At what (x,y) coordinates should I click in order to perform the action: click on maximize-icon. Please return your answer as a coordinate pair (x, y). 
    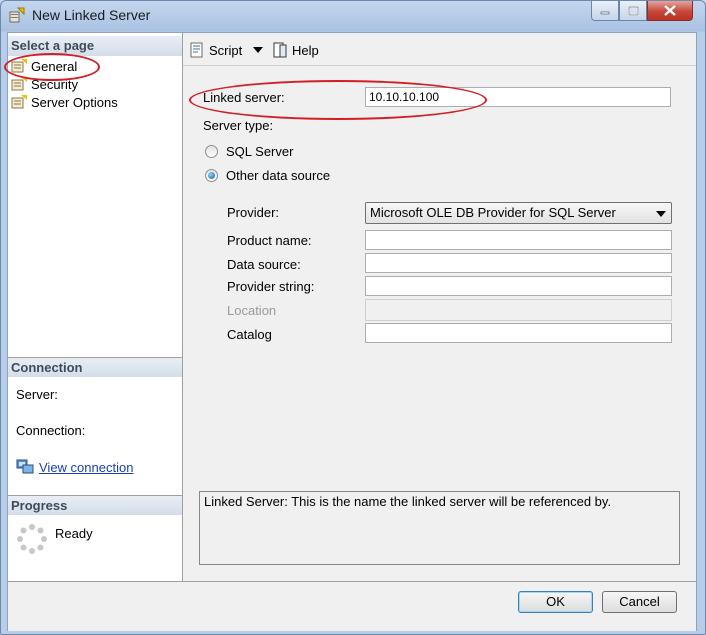
    Looking at the image, I should click on (633, 10).